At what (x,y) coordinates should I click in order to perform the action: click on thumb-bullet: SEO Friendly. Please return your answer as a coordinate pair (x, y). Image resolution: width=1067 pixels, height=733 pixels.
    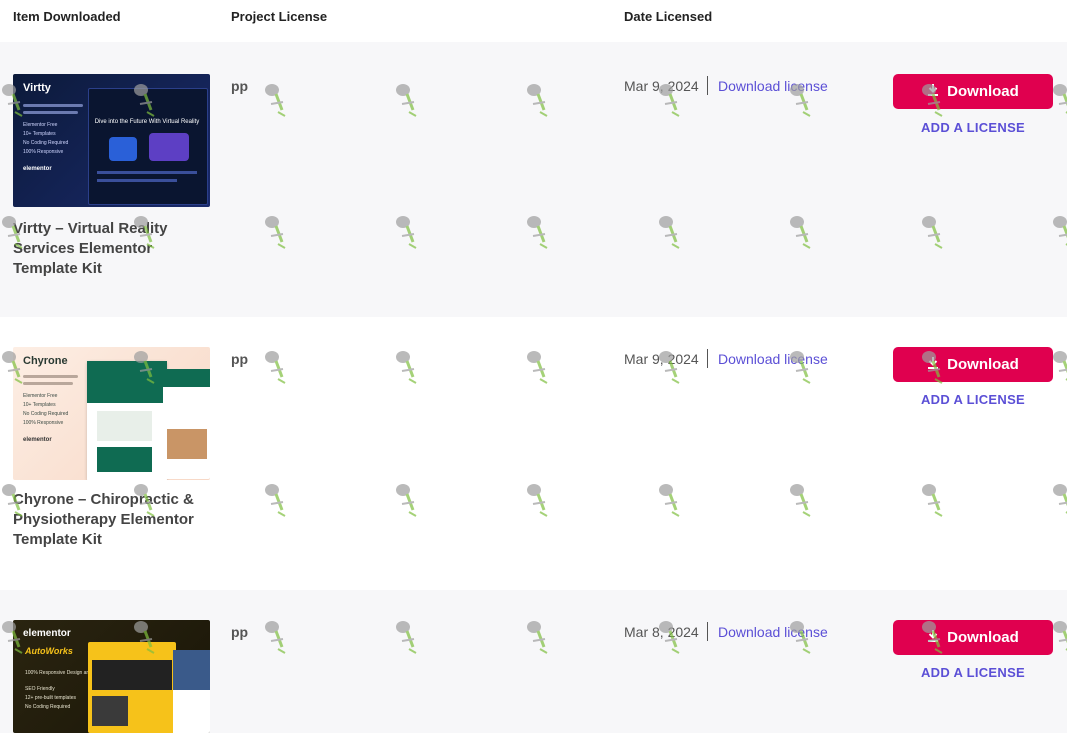
    Looking at the image, I should click on (40, 689).